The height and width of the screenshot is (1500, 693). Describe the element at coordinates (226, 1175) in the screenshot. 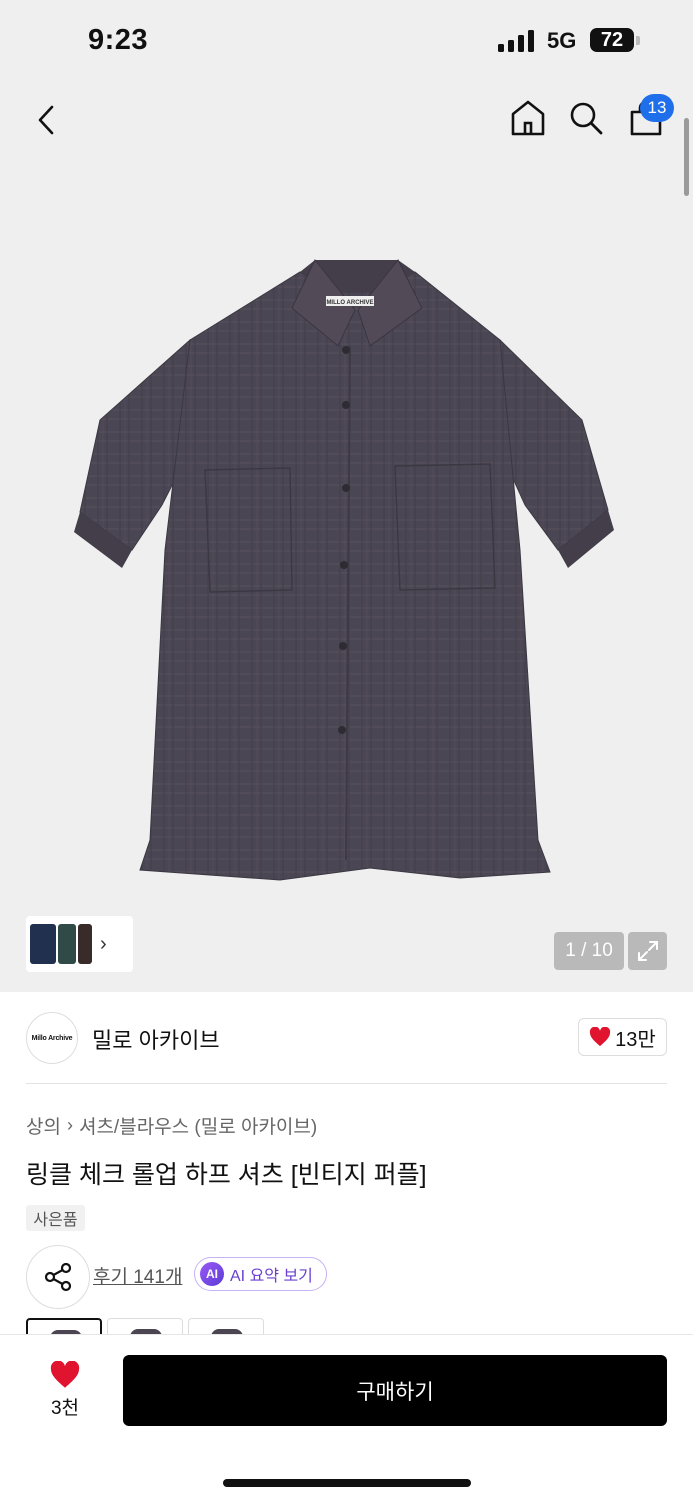

I see `product-title: 링클 체크 롤업 하프 셔츠 [빈티지 퍼플]` at that location.